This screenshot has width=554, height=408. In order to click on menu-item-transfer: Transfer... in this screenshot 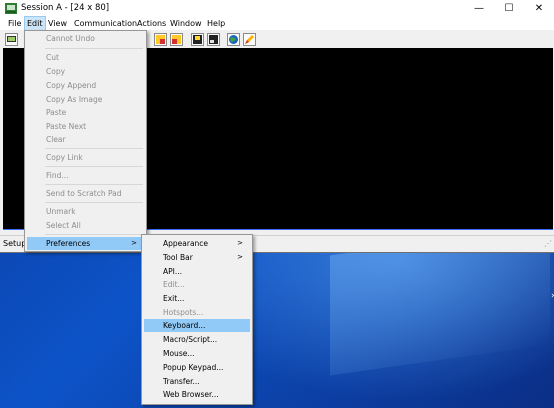, I will do `click(197, 381)`.